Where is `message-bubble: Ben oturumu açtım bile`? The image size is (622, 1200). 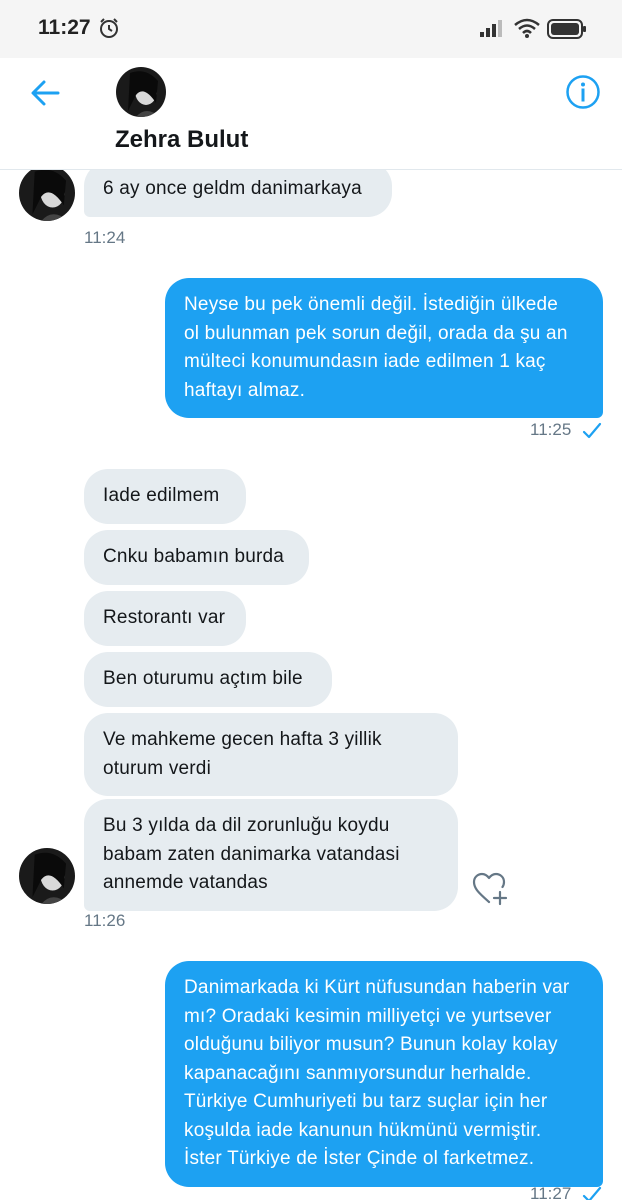 message-bubble: Ben oturumu açtım bile is located at coordinates (208, 679).